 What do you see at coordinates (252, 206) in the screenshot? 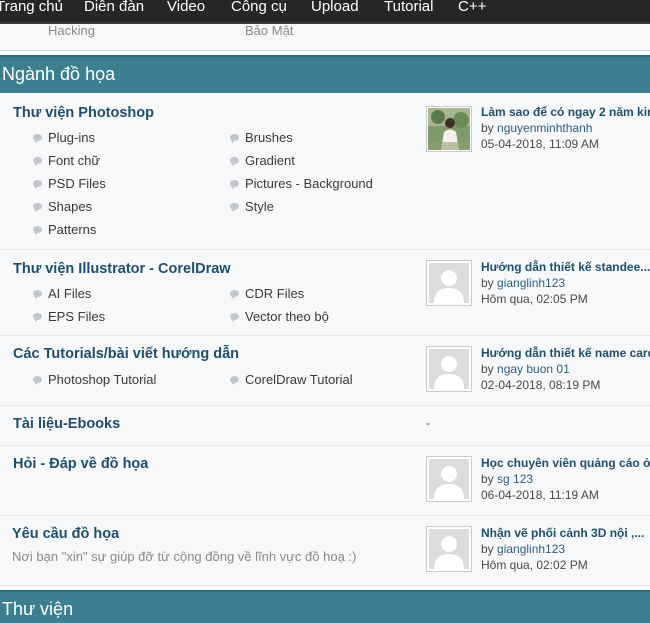
I see `subforum-link: Style` at bounding box center [252, 206].